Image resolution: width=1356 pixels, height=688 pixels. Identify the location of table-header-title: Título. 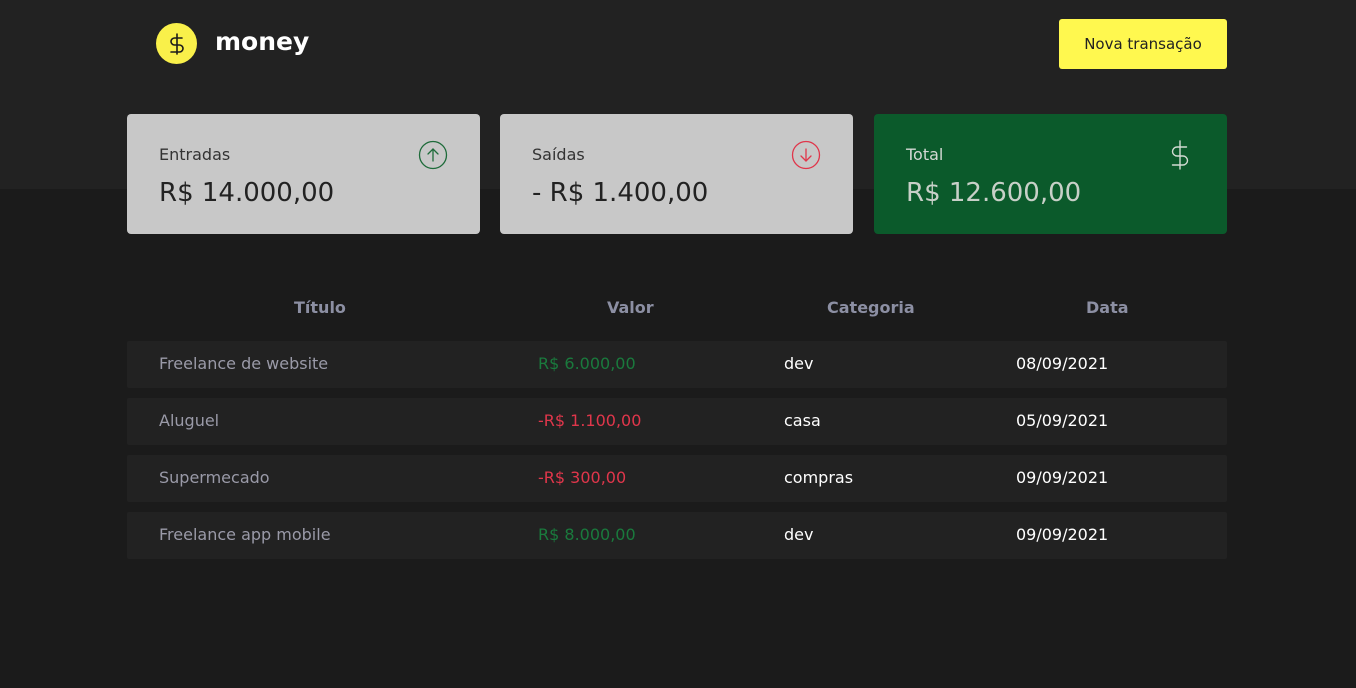
(320, 307).